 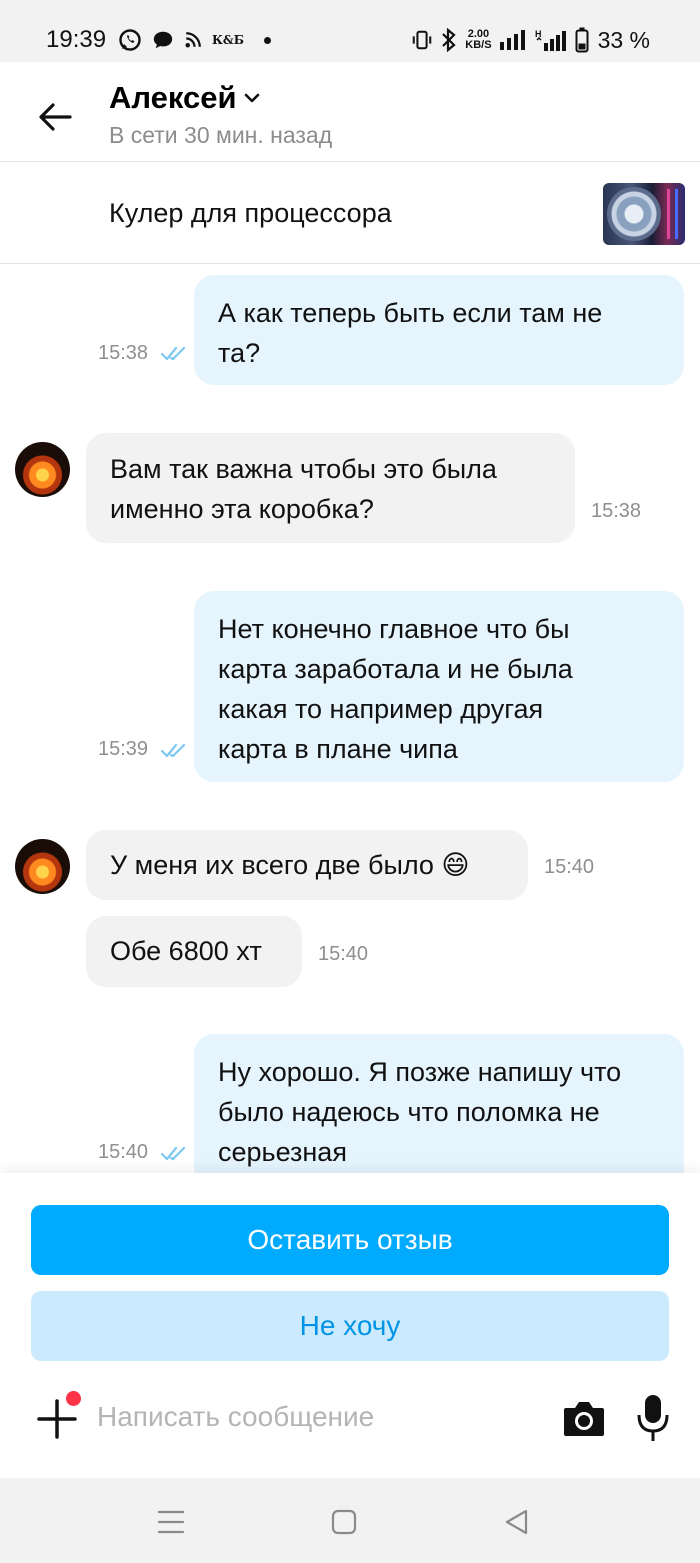 I want to click on product-bar: Кулер для процессора, so click(x=350, y=213).